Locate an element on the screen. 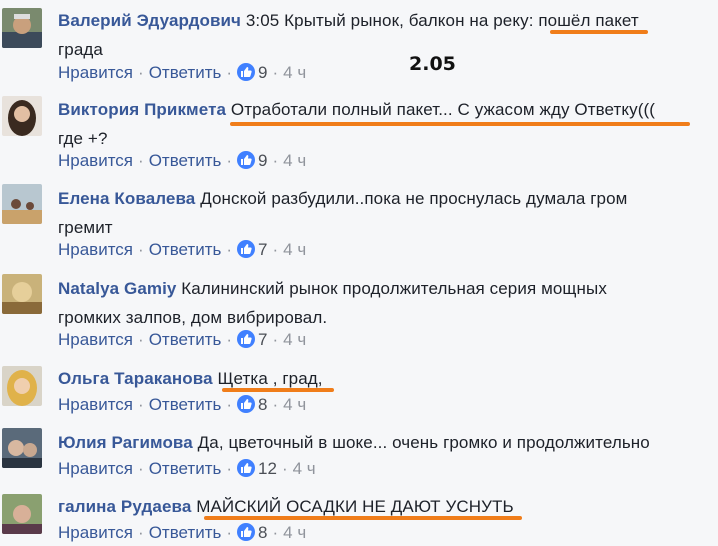  like-count: 12 is located at coordinates (267, 468).